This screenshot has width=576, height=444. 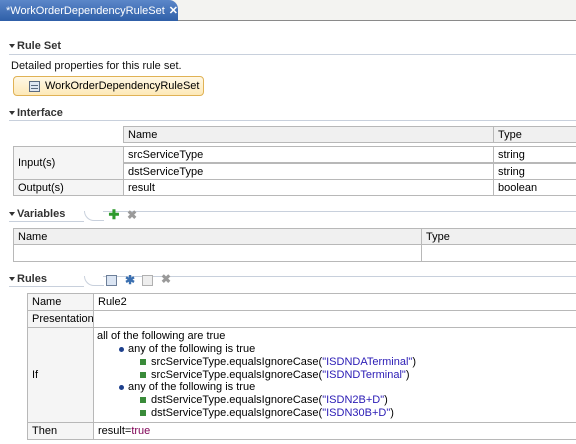 I want to click on rule-set-title: Rule Set, so click(x=39, y=46).